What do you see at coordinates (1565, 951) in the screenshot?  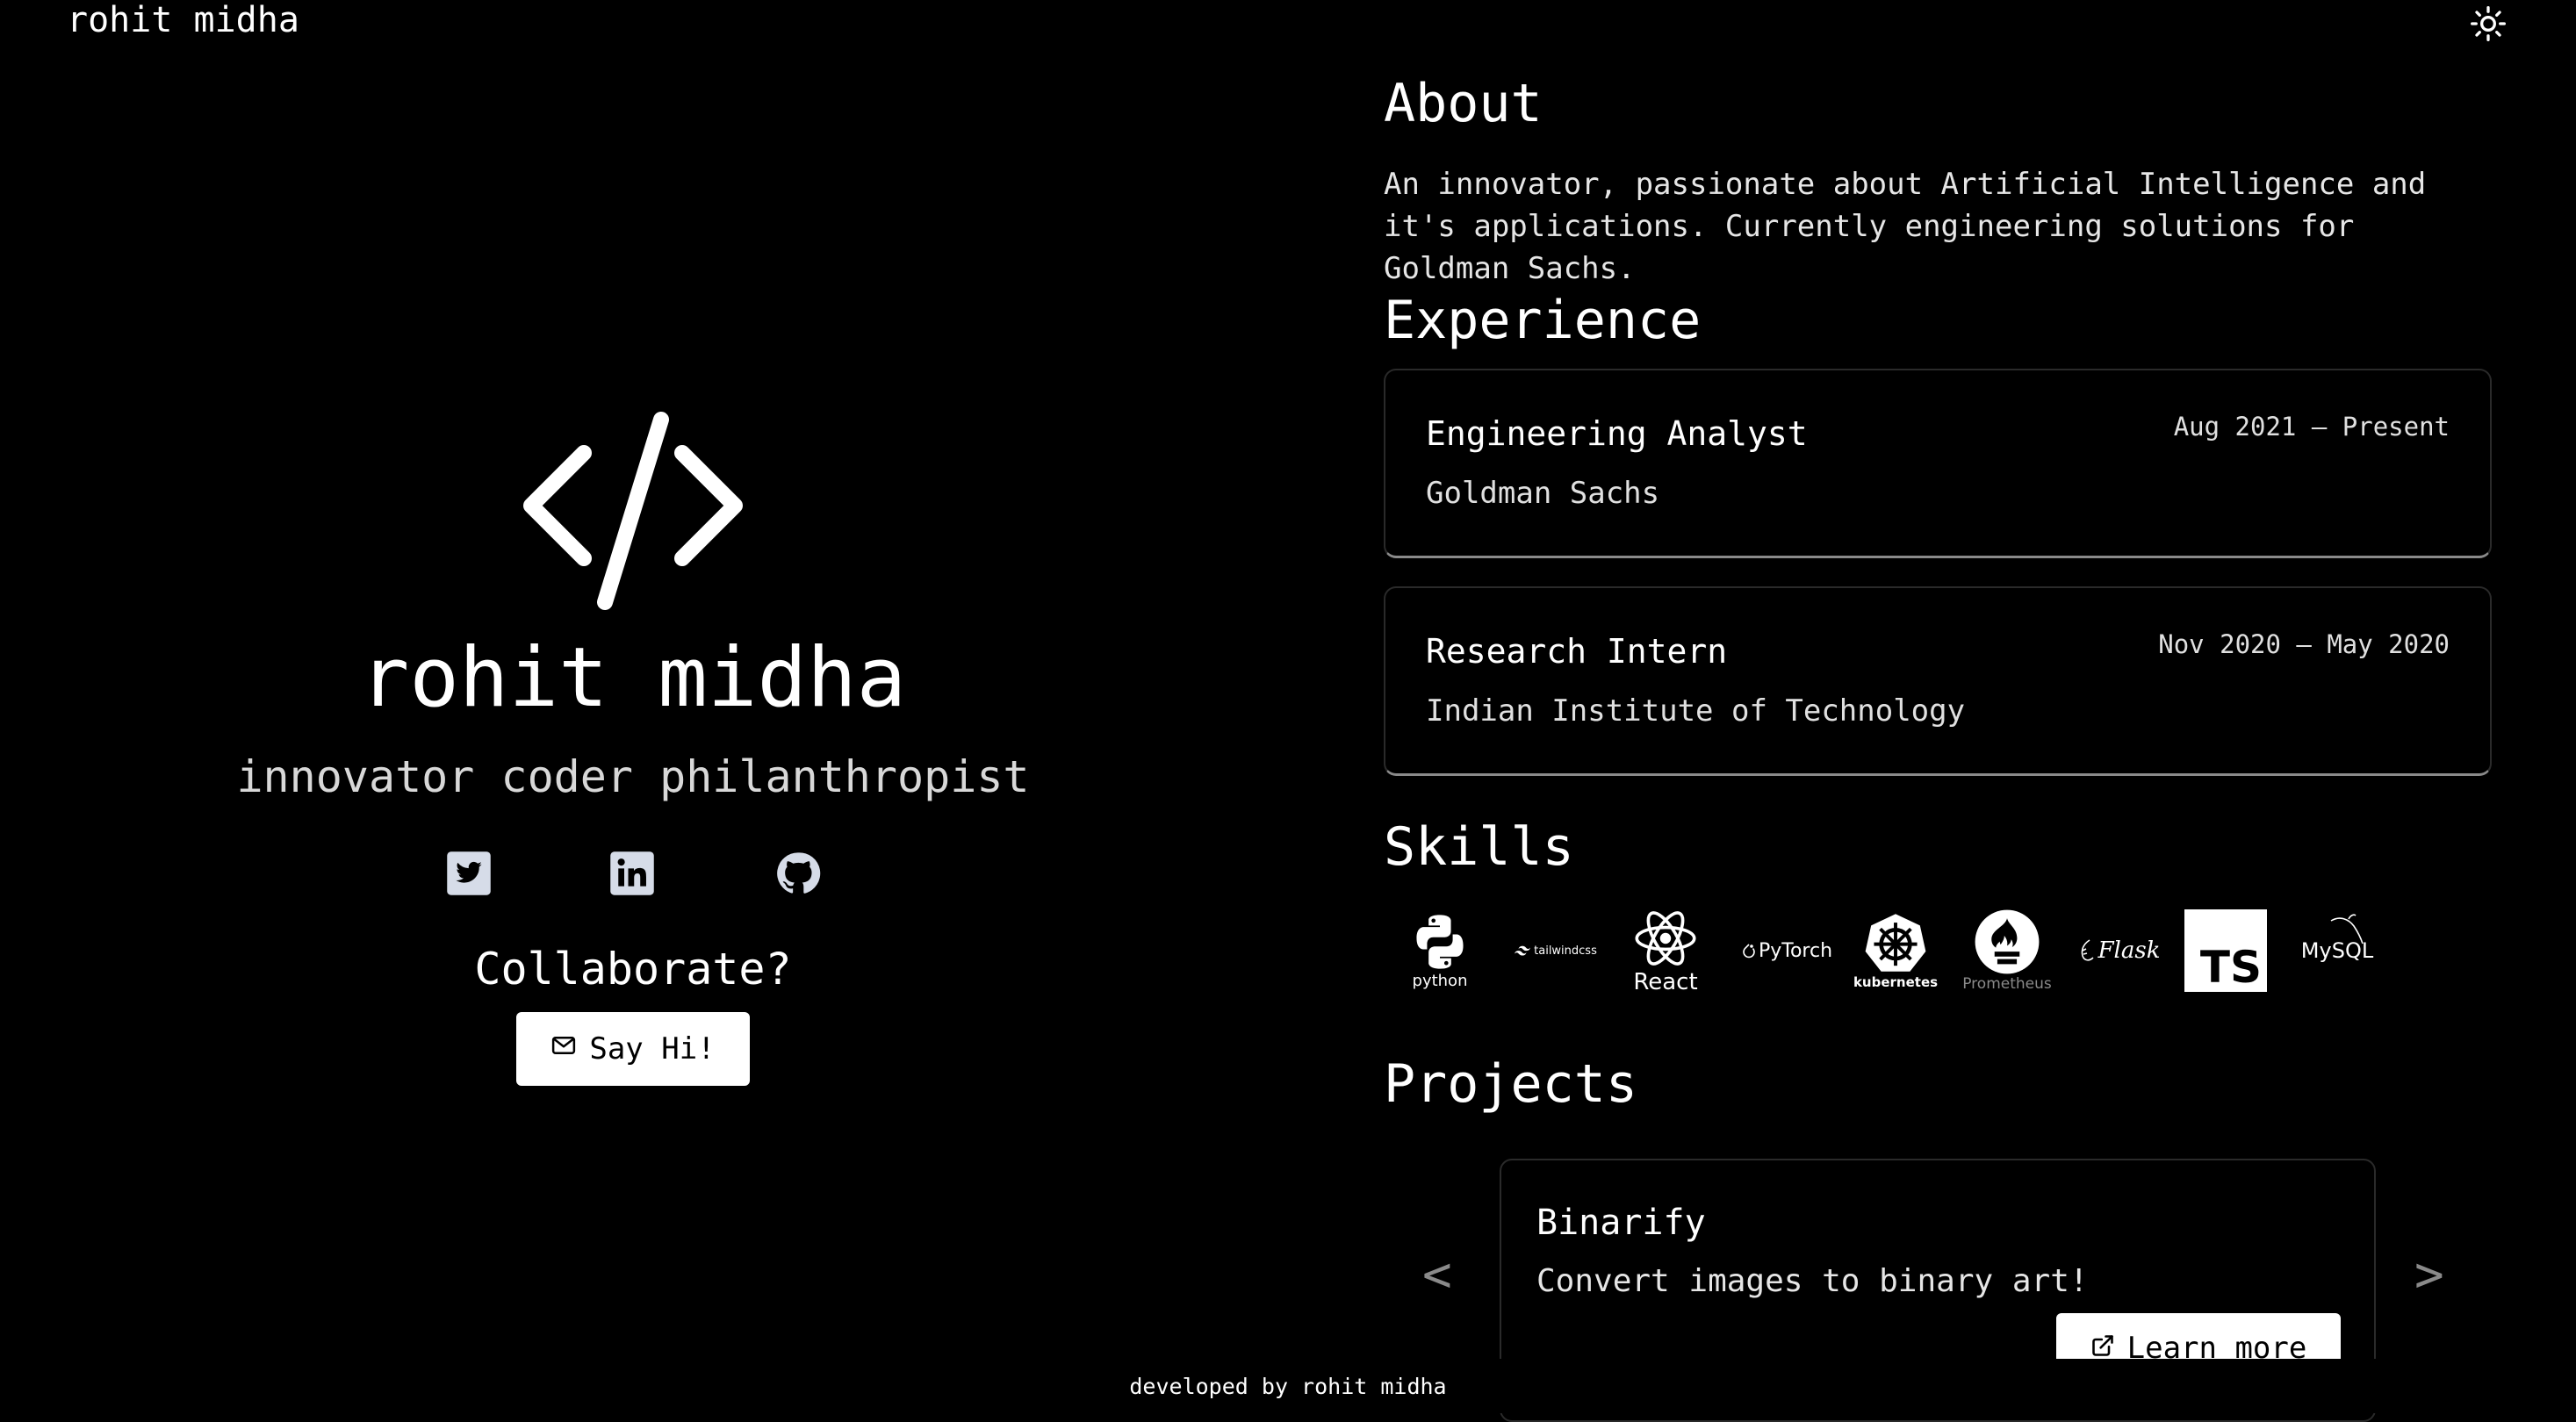 I see `skill-label: tailwindcss` at bounding box center [1565, 951].